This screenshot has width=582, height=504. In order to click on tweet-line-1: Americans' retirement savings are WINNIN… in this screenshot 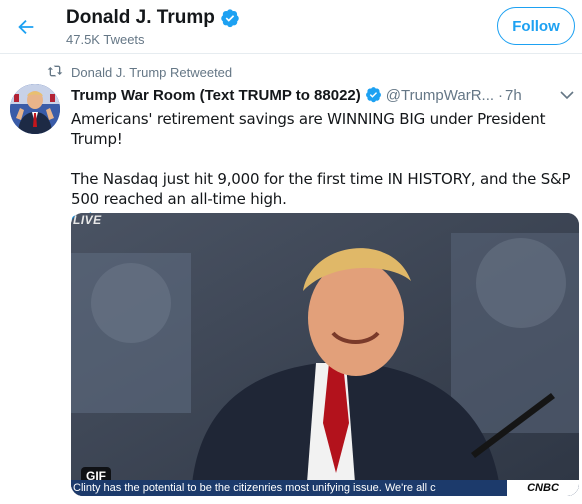, I will do `click(308, 129)`.